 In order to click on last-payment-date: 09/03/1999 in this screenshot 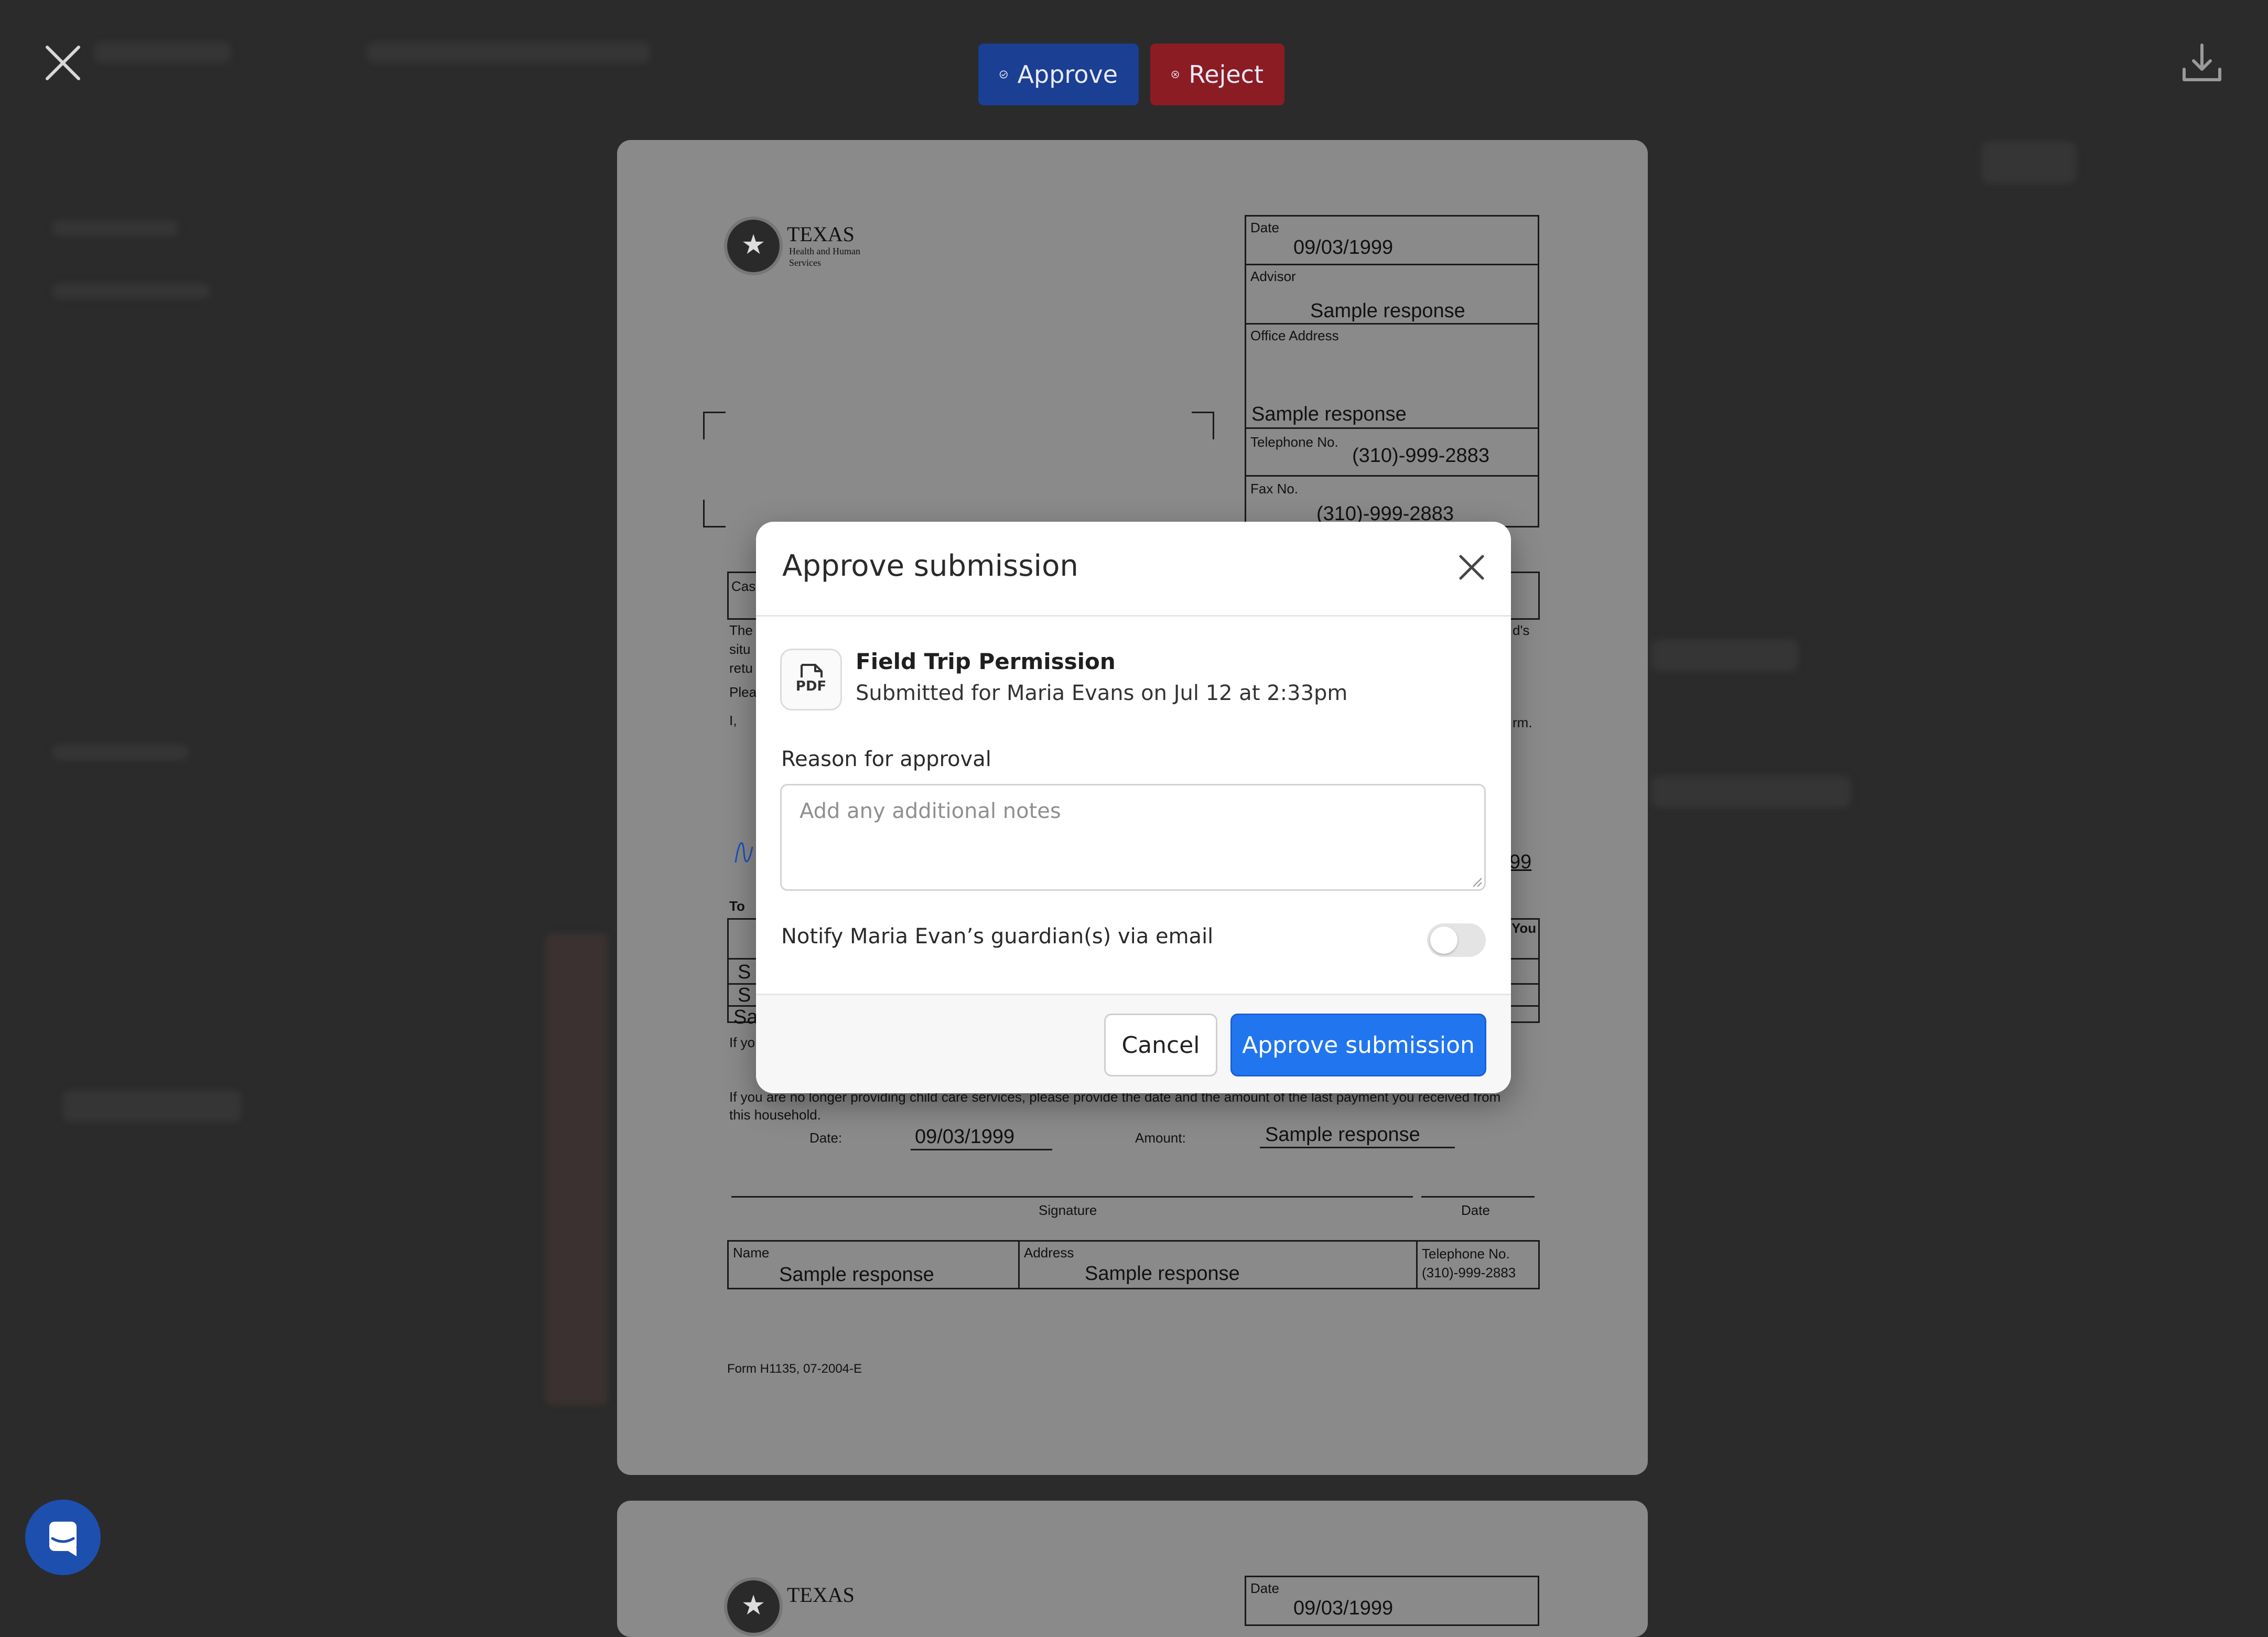, I will do `click(965, 1137)`.